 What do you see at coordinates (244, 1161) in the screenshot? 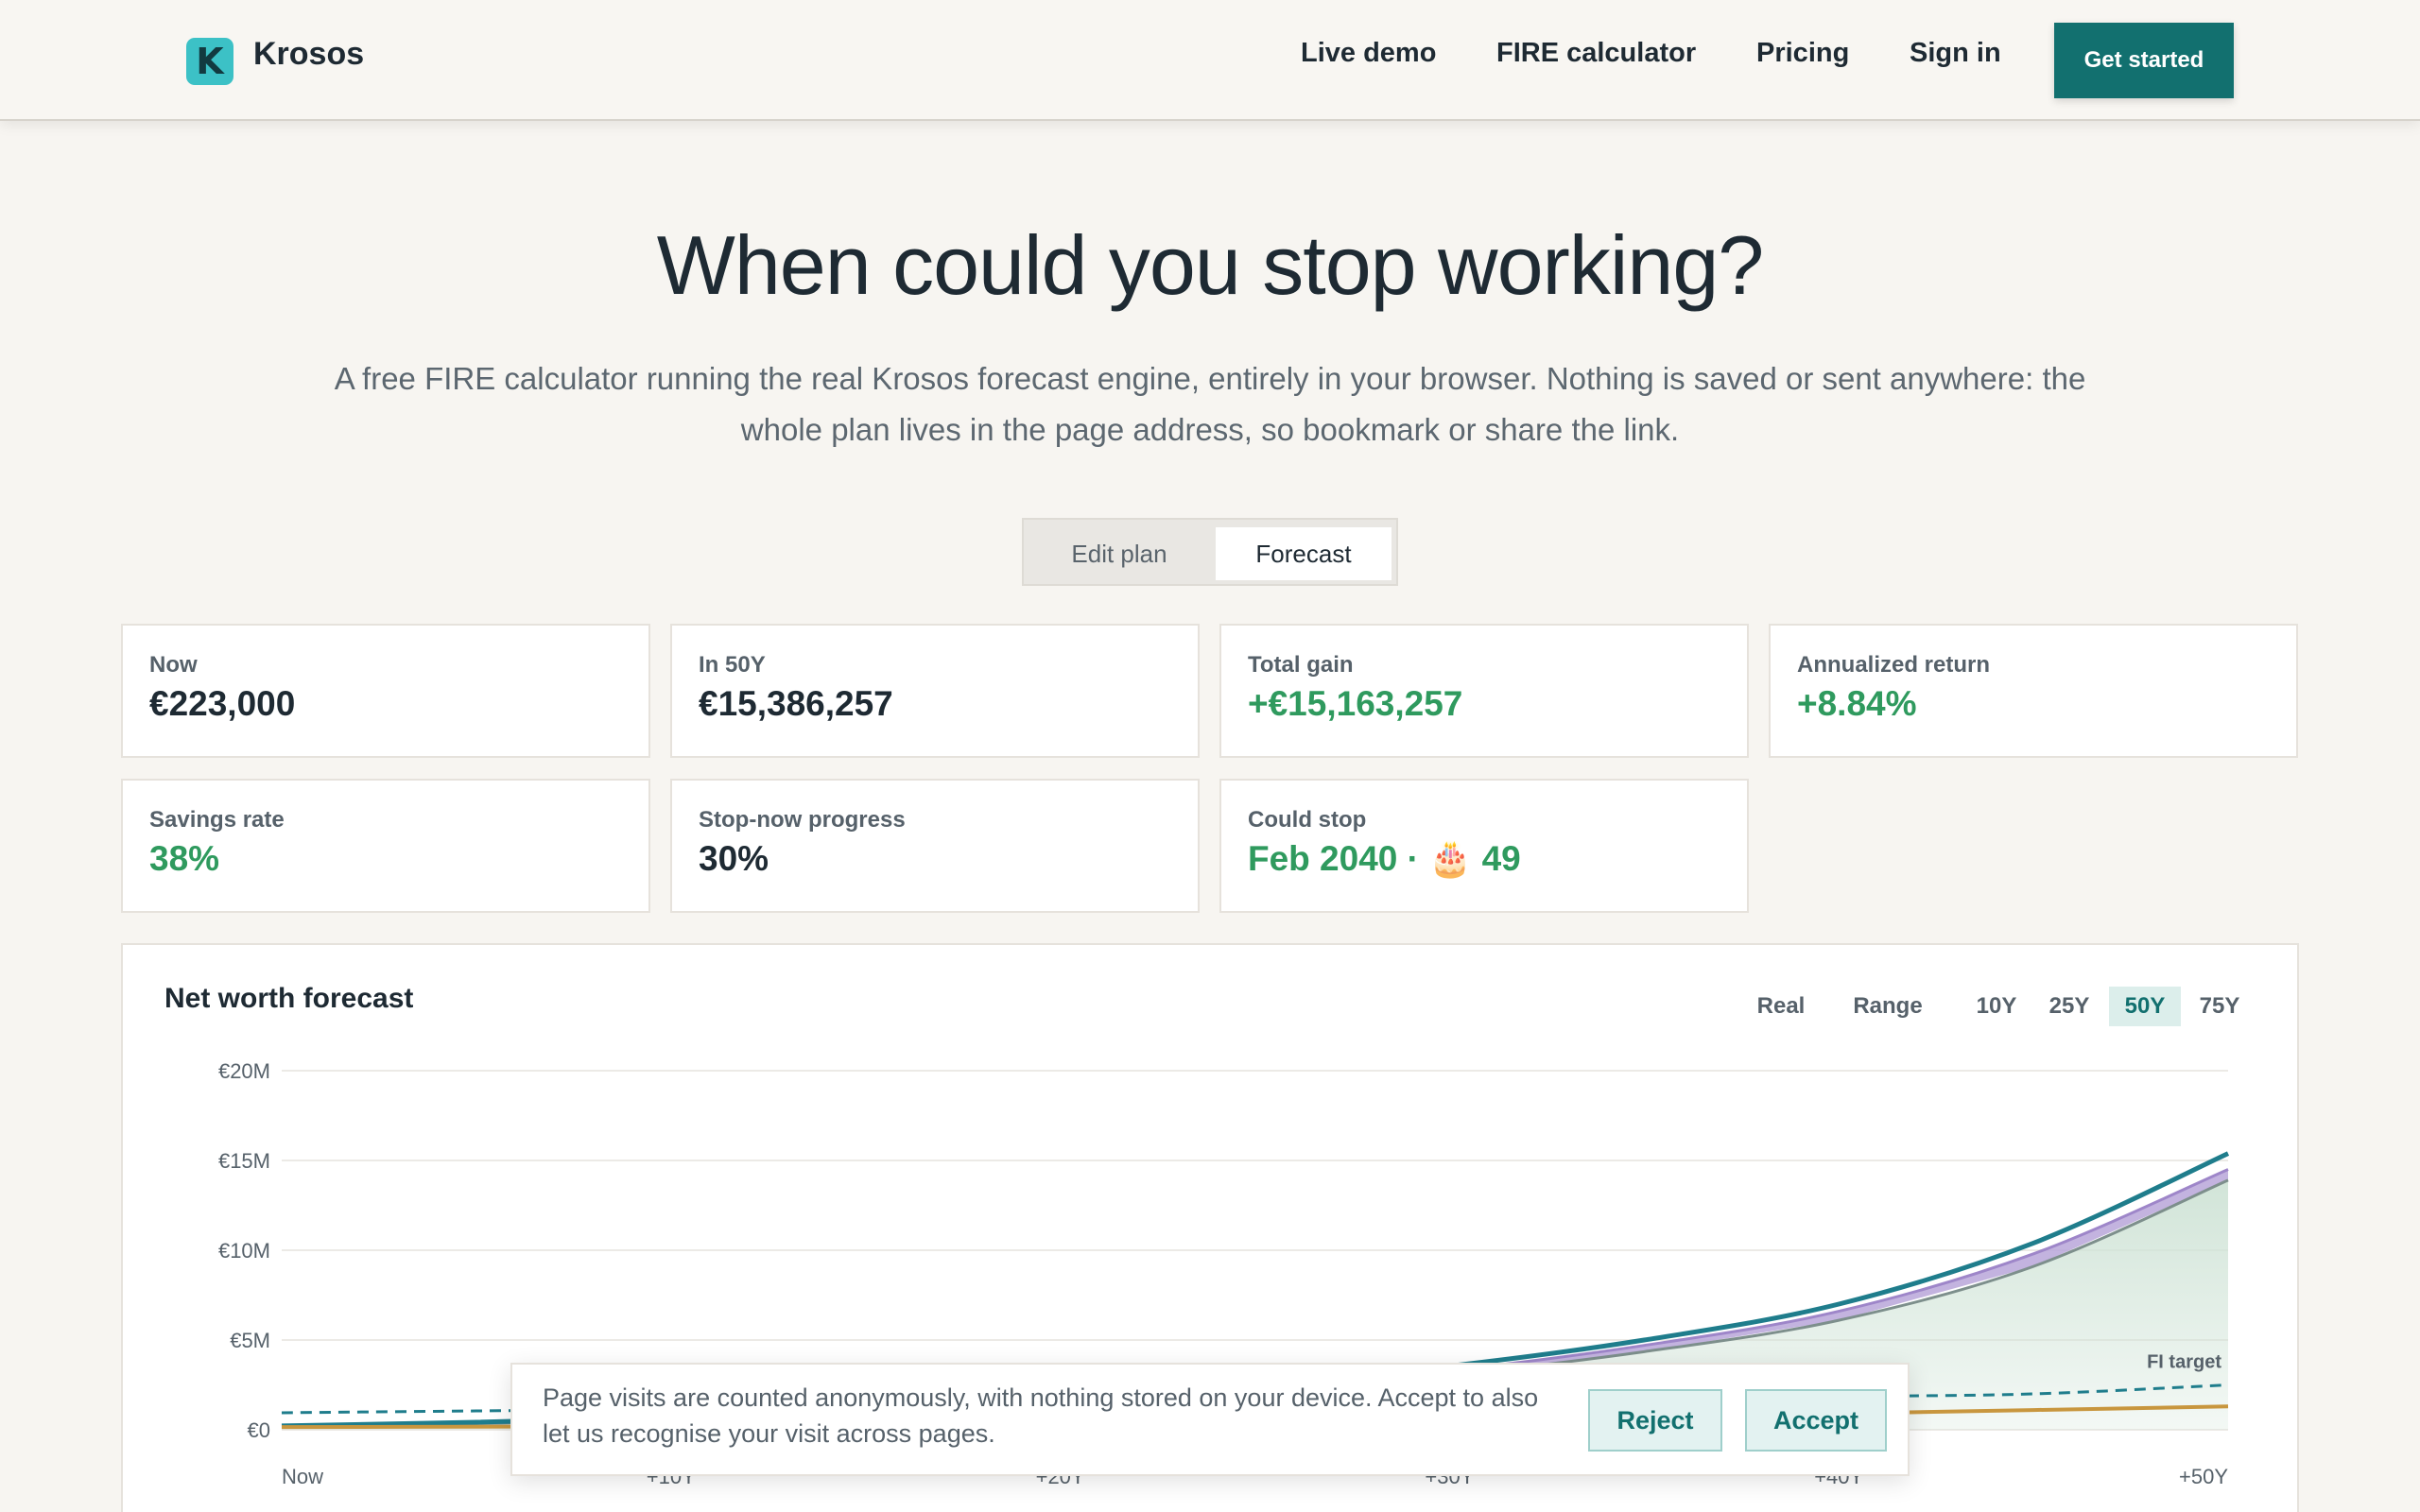
I see `y-tick-label: €15M` at bounding box center [244, 1161].